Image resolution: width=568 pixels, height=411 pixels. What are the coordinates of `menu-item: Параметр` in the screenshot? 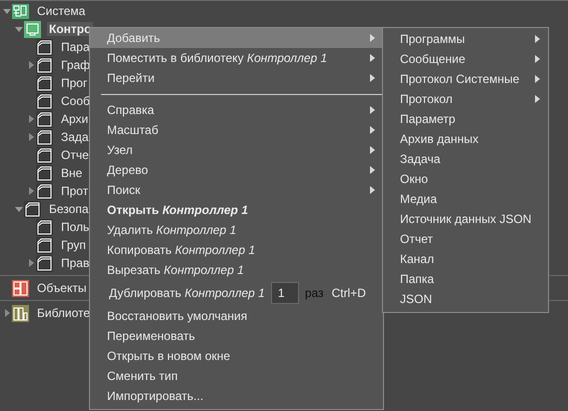 It's located at (465, 119).